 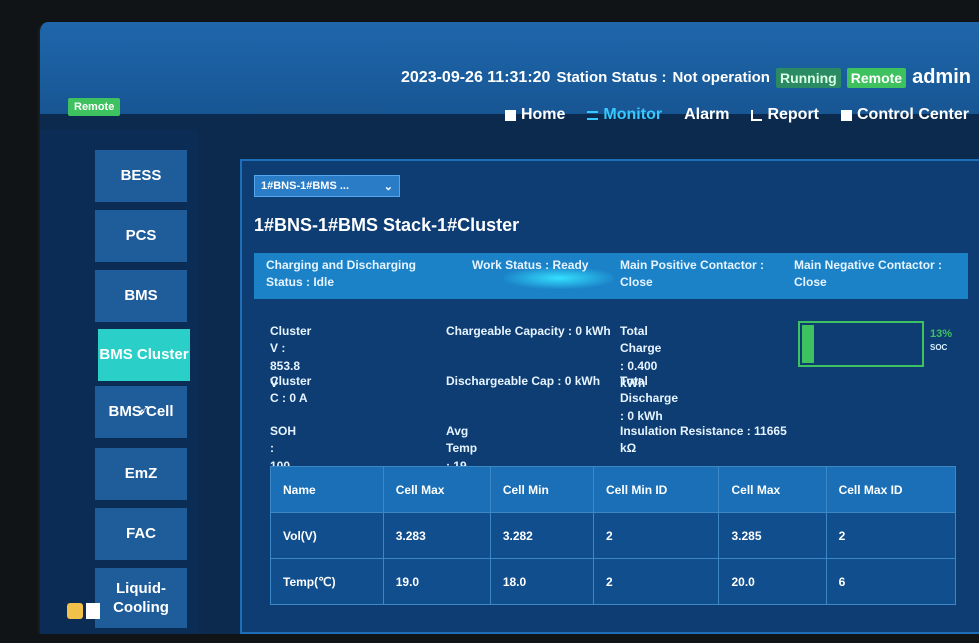 What do you see at coordinates (141, 534) in the screenshot?
I see `sidebar-item-fac: FAC` at bounding box center [141, 534].